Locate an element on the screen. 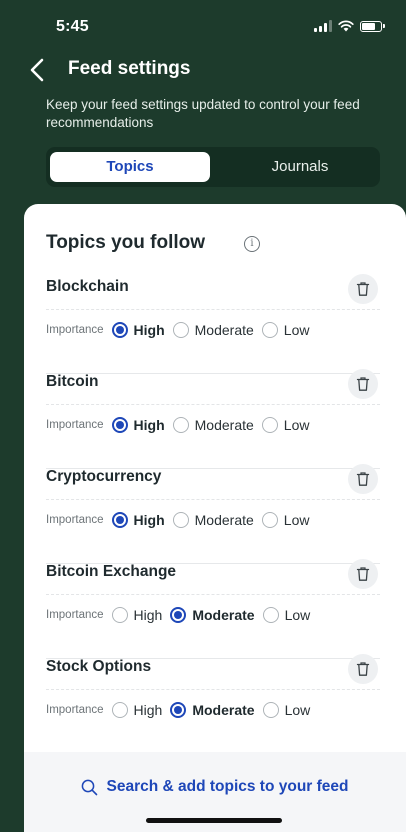  page-title: Feed settings is located at coordinates (129, 68).